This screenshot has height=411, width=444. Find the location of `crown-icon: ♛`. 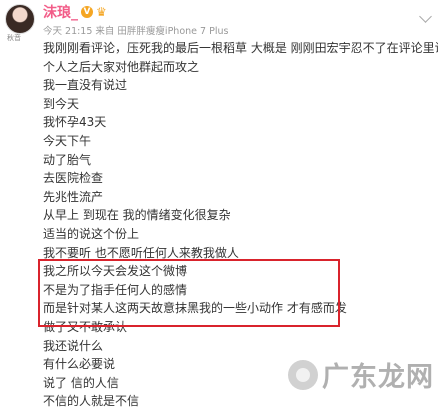

crown-icon: ♛ is located at coordinates (101, 12).